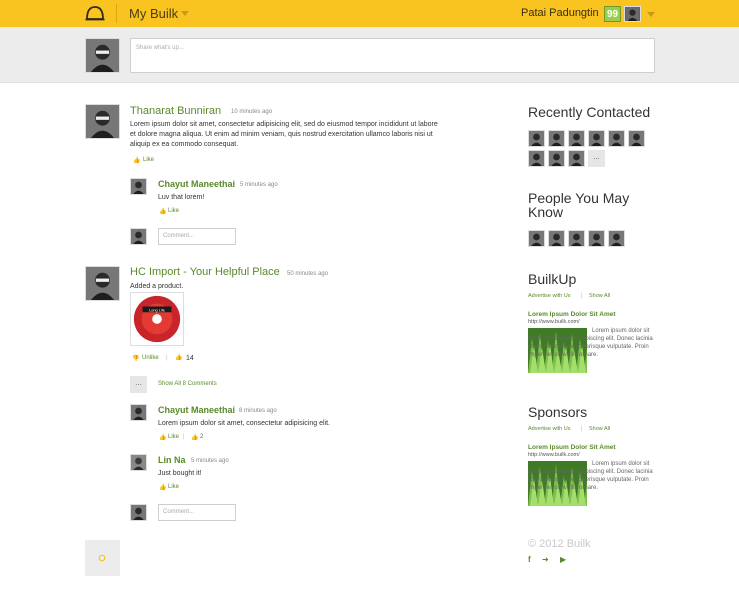 Image resolution: width=739 pixels, height=599 pixels. What do you see at coordinates (369, 13) in the screenshot?
I see `top-bar: My Builk Patai Padungtin 99` at bounding box center [369, 13].